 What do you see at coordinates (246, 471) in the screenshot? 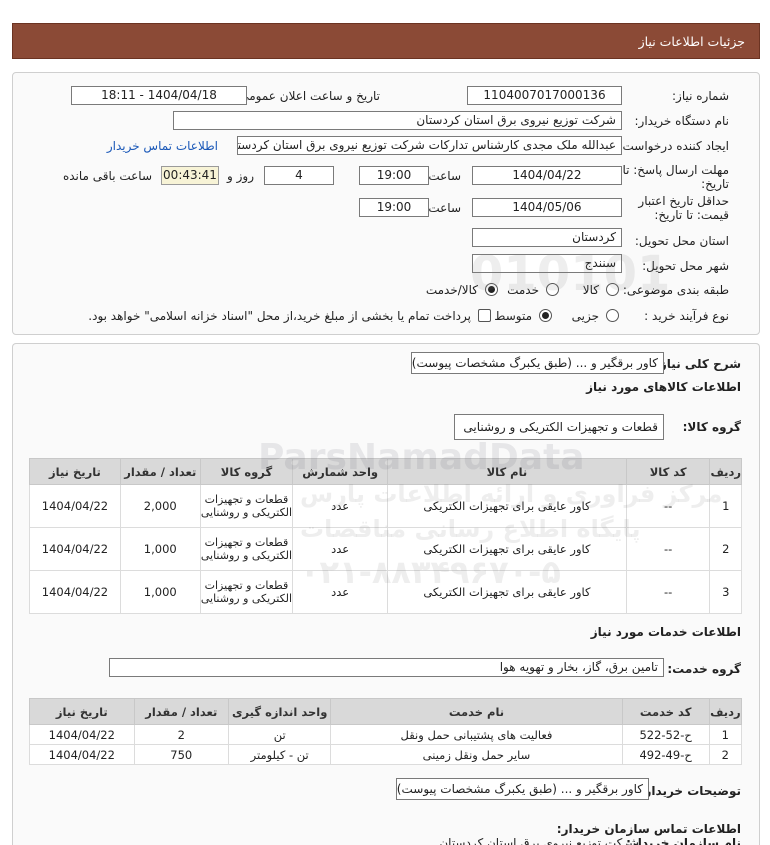
I see `goods-header-group: گروه کالا` at bounding box center [246, 471].